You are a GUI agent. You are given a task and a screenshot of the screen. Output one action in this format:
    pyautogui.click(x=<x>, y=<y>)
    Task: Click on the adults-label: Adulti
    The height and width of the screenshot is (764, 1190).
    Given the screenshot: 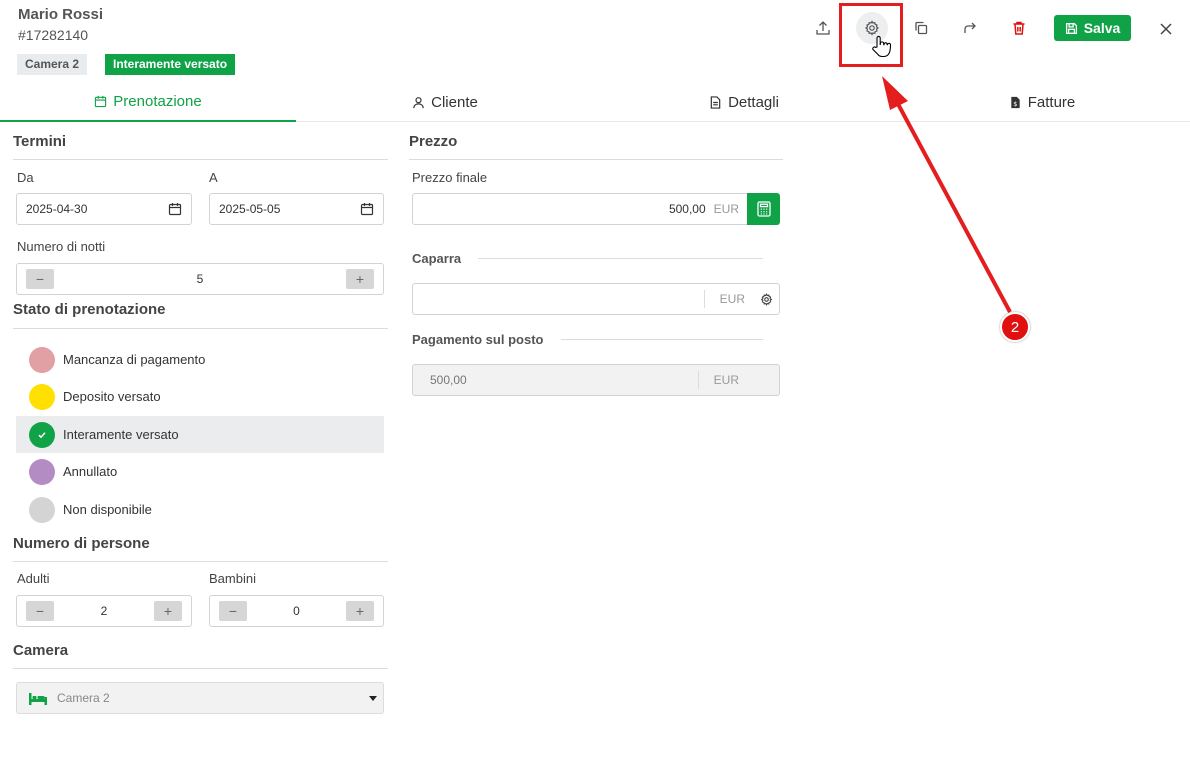 What is the action you would take?
    pyautogui.click(x=33, y=578)
    